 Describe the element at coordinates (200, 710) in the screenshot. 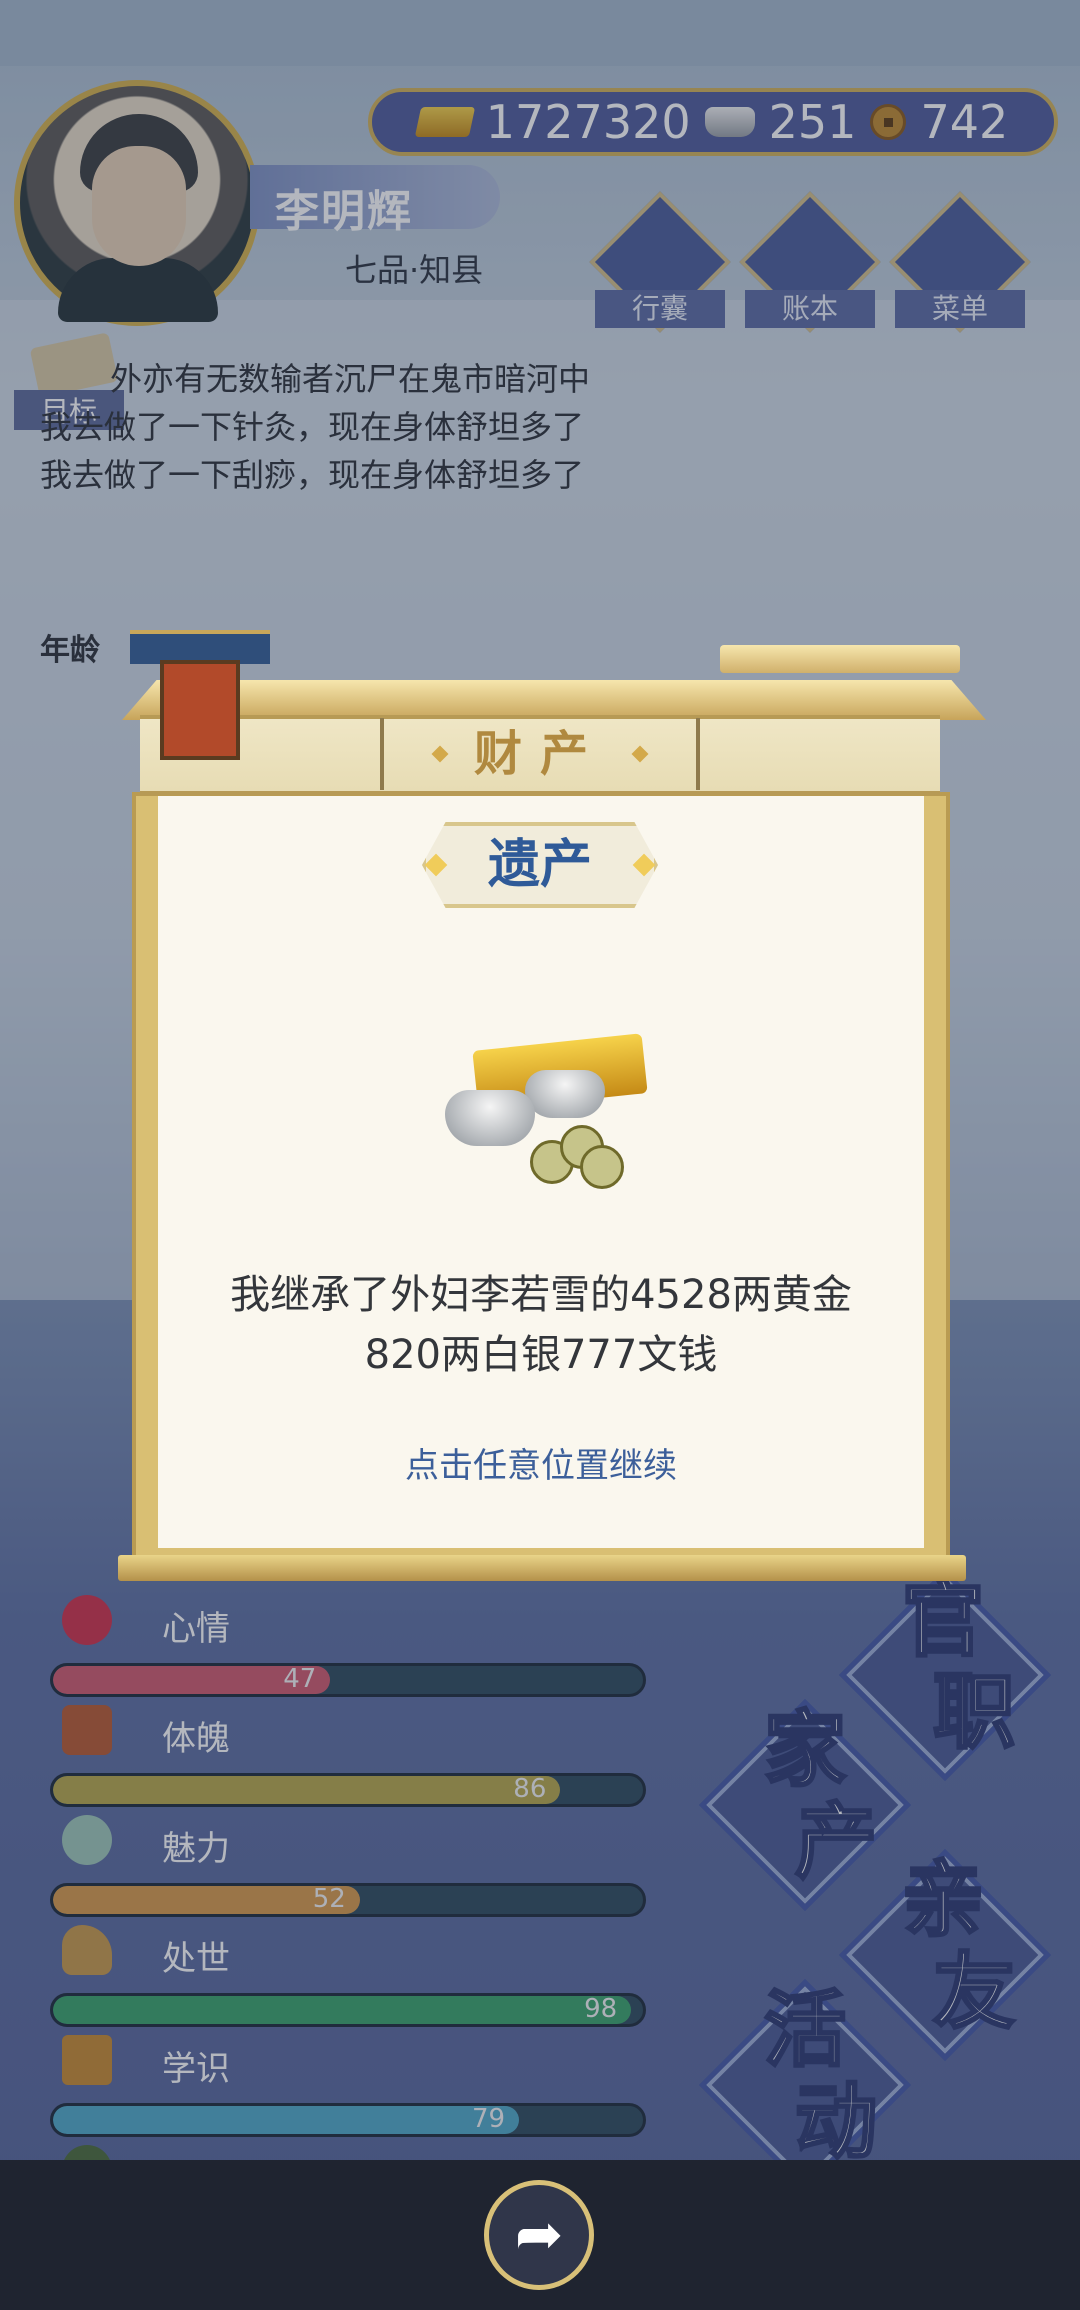

I see `gate-door` at that location.